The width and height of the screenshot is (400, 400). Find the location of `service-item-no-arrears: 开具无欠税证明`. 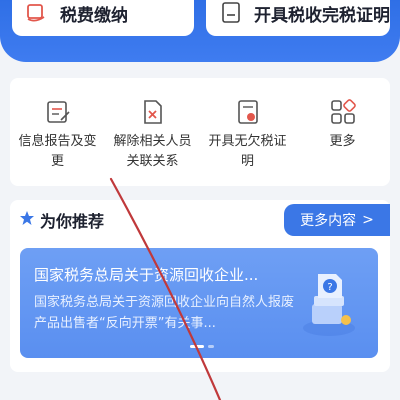

service-item-no-arrears: 开具无欠税证明 is located at coordinates (247, 132).